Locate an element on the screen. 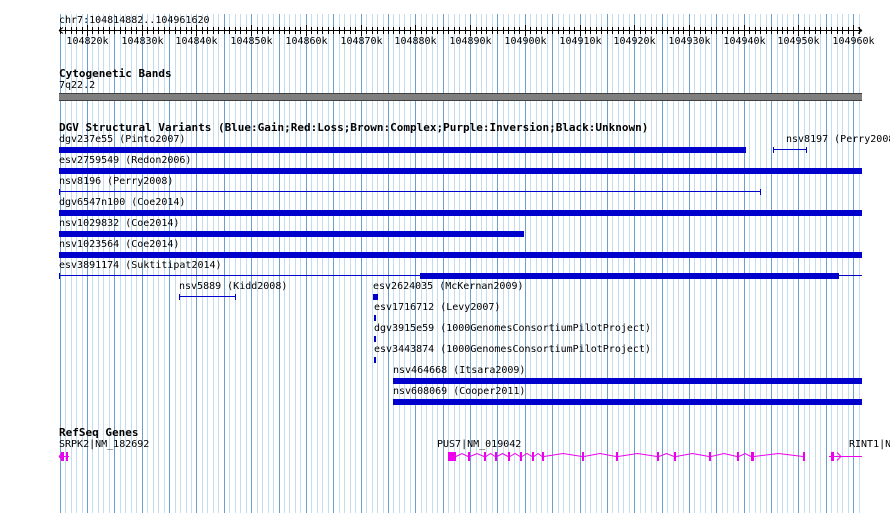  refseq-gene-glyphs is located at coordinates (460, 456).